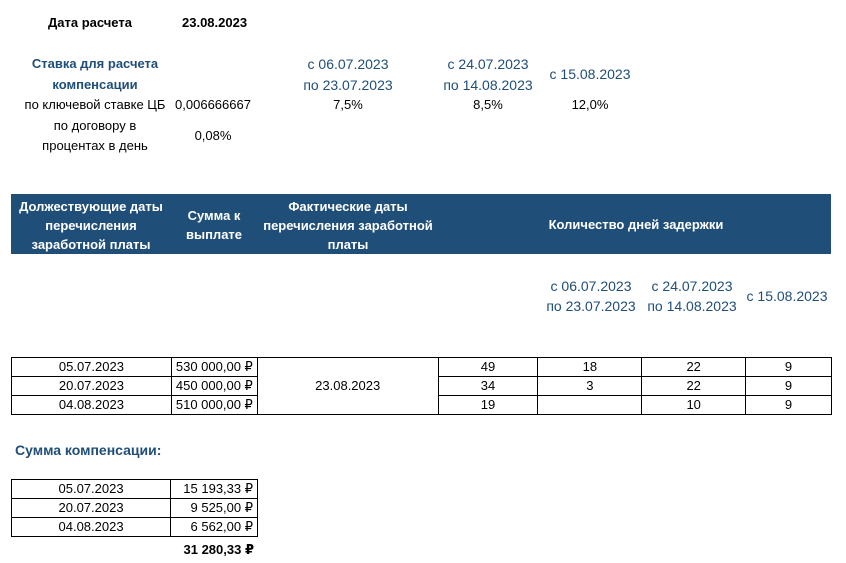  What do you see at coordinates (95, 104) in the screenshot?
I see `rate-cb-label: по ключевой ставке ЦБ` at bounding box center [95, 104].